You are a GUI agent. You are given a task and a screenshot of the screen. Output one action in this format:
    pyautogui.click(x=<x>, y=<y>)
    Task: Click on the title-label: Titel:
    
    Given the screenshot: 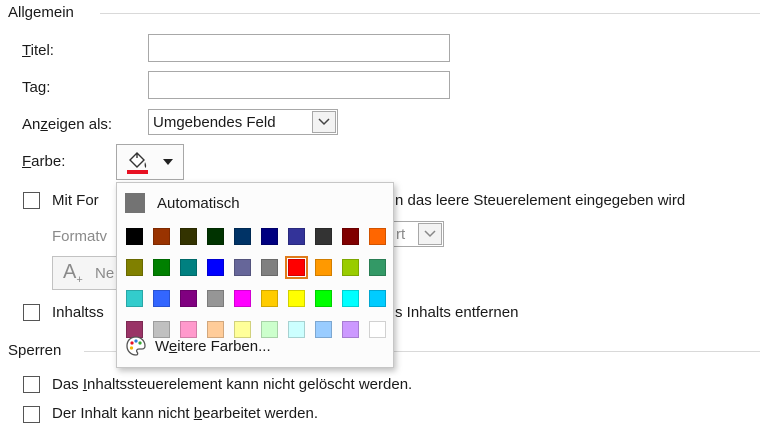 What is the action you would take?
    pyautogui.click(x=38, y=50)
    